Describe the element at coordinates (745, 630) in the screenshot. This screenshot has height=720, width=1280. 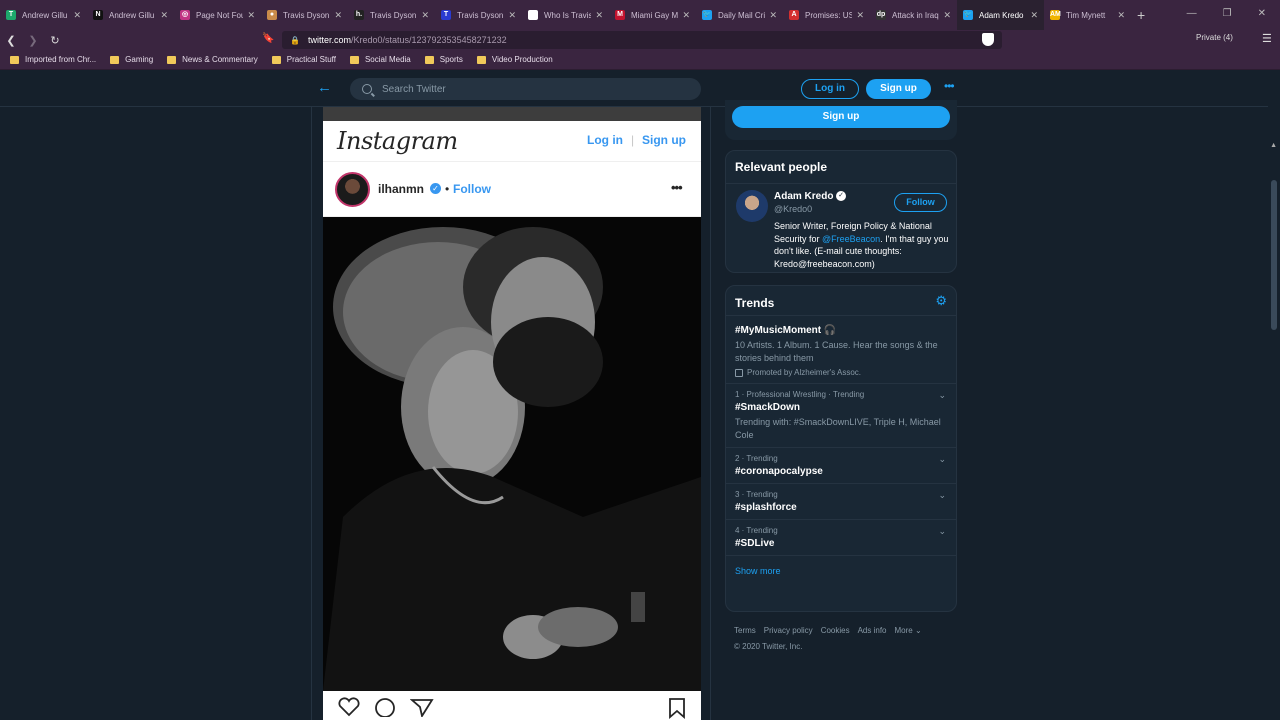
I see `footer-link: Terms` at that location.